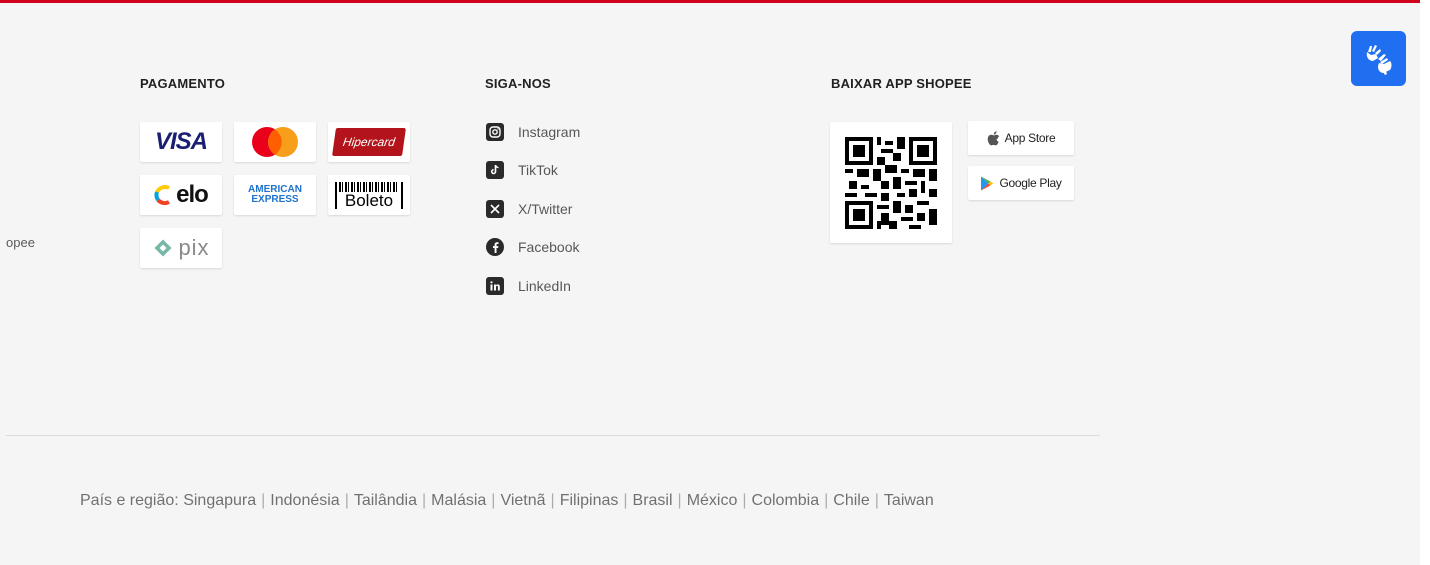 This screenshot has width=1430, height=565. What do you see at coordinates (901, 83) in the screenshot?
I see `download-app-heading: BAIXAR APP SHOPEE` at bounding box center [901, 83].